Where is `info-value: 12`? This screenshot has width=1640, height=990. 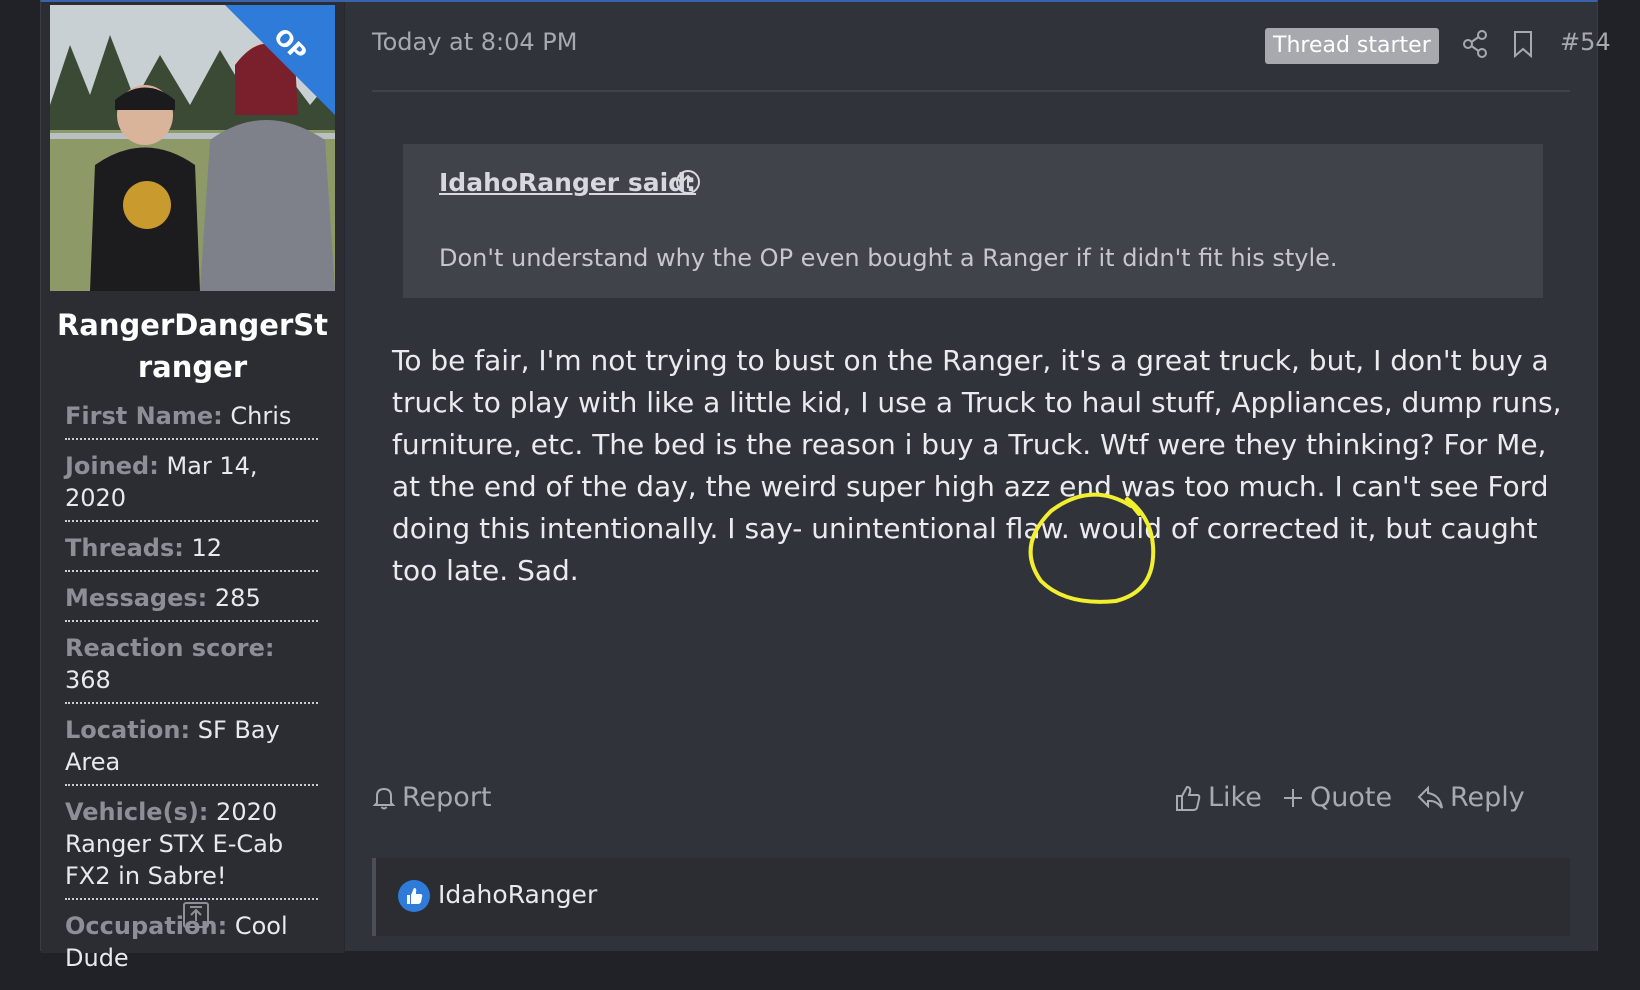 info-value: 12 is located at coordinates (207, 548).